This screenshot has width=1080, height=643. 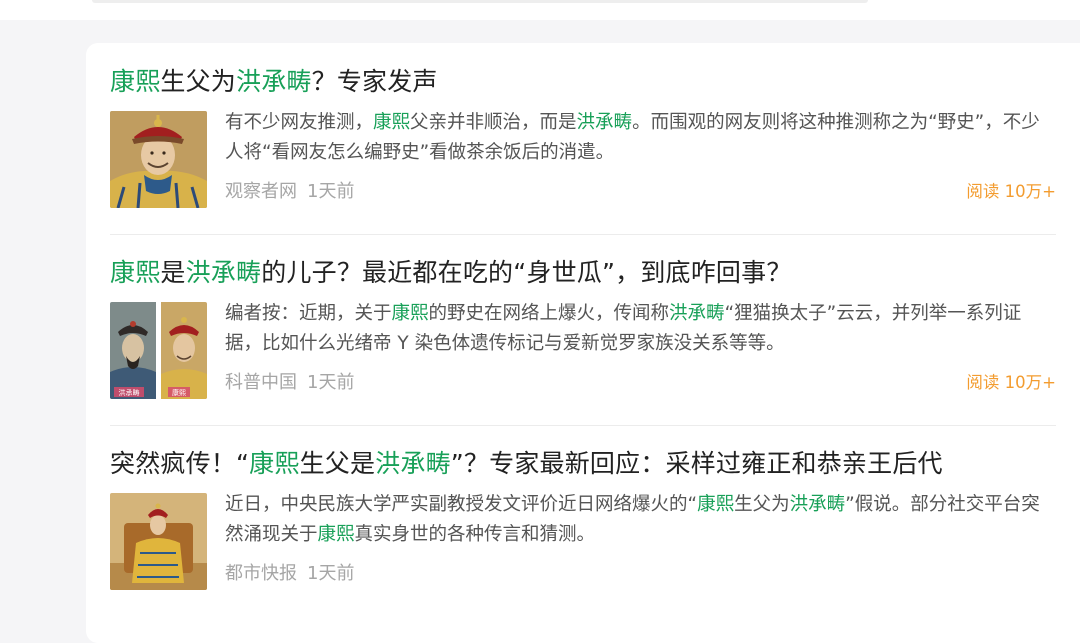 I want to click on result-meta: 都市快报 1天前, so click(x=289, y=574).